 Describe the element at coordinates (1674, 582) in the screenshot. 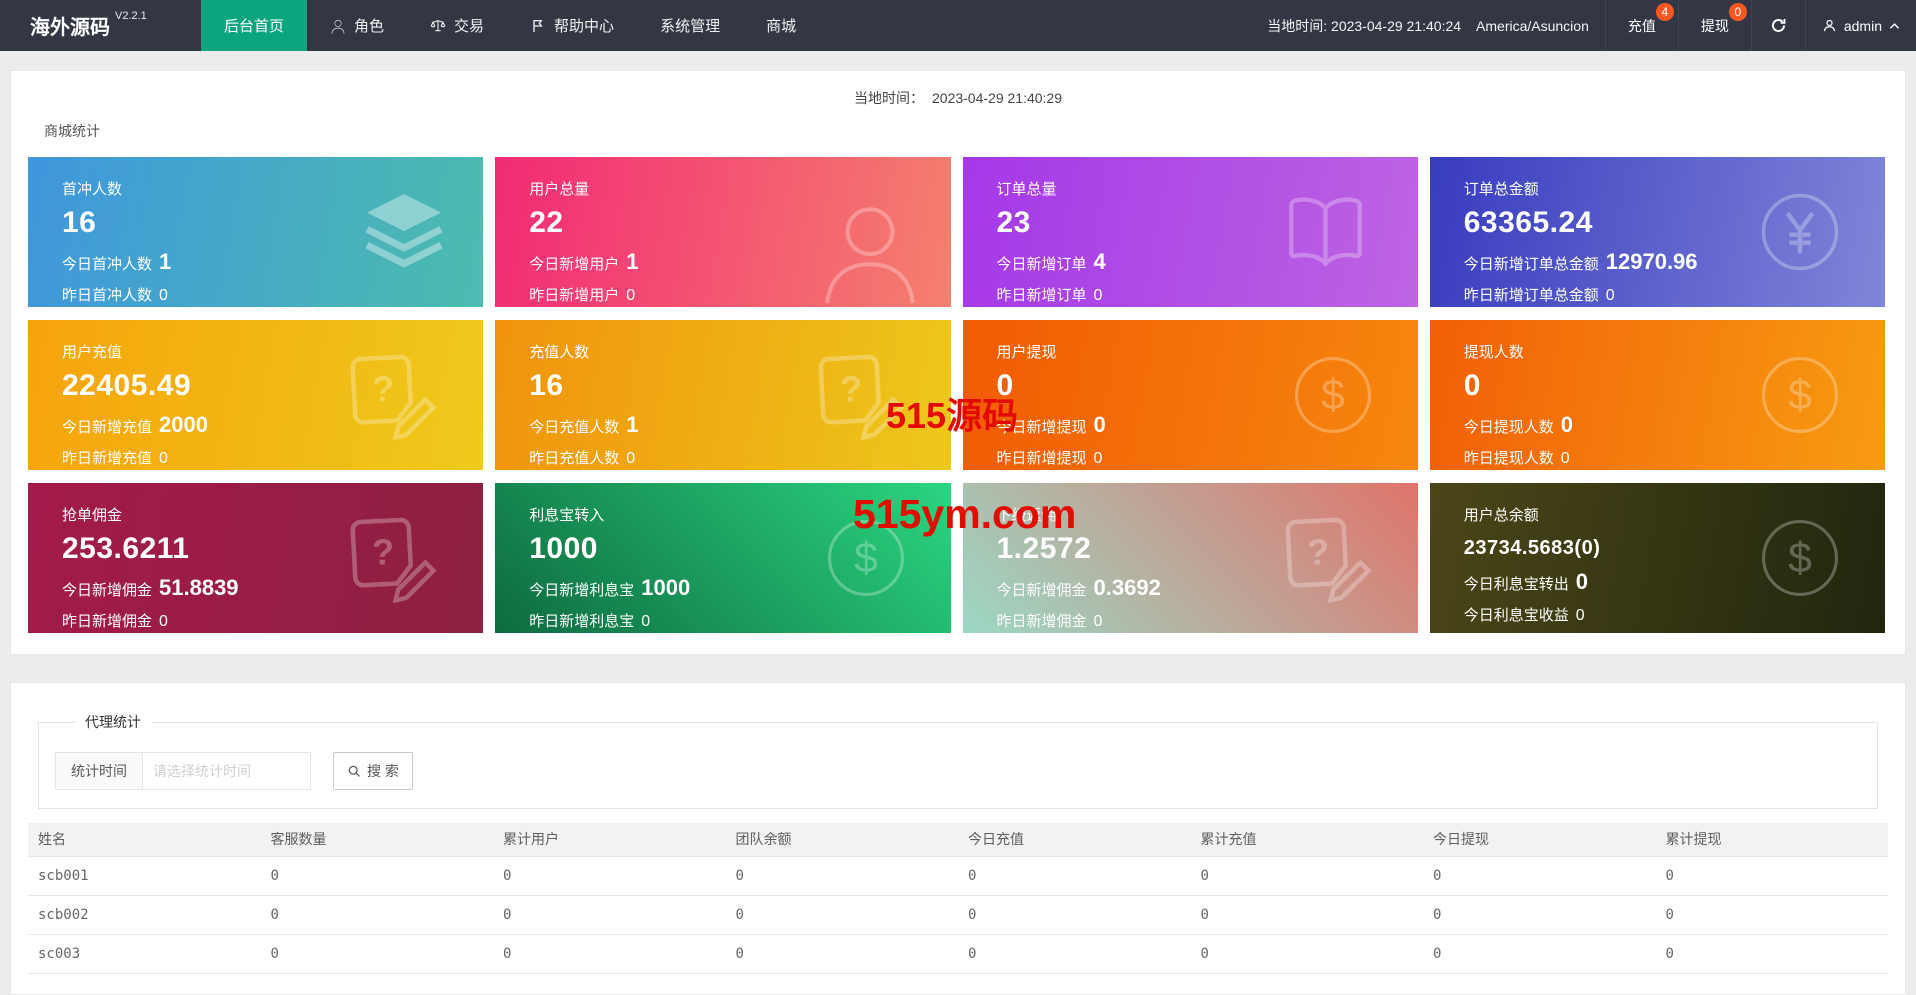

I see `stat-card-subline: 今日利息宝转出 0` at that location.